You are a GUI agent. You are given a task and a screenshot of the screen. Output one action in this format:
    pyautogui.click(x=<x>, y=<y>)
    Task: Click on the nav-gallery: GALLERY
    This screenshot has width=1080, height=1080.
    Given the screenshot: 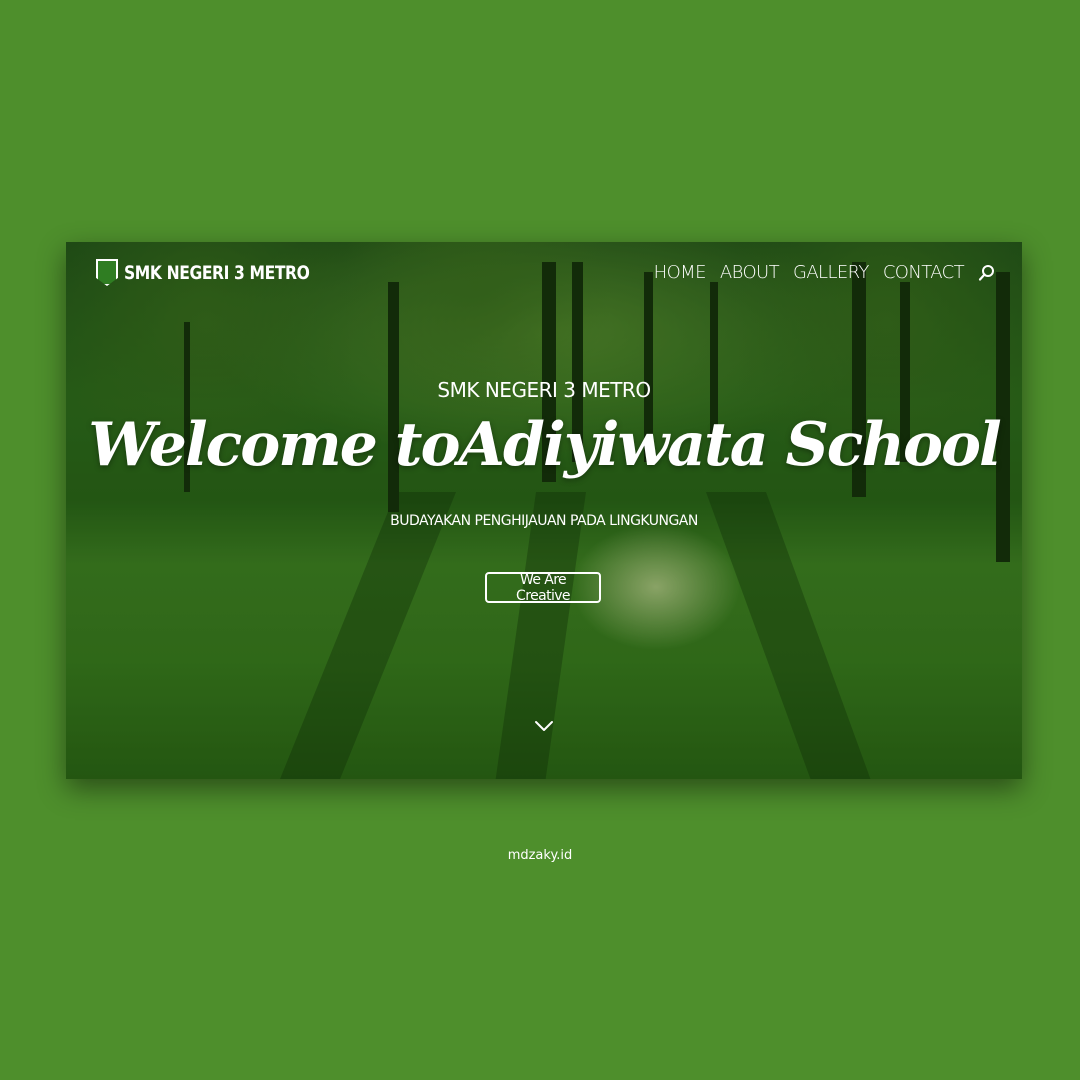 What is the action you would take?
    pyautogui.click(x=831, y=272)
    